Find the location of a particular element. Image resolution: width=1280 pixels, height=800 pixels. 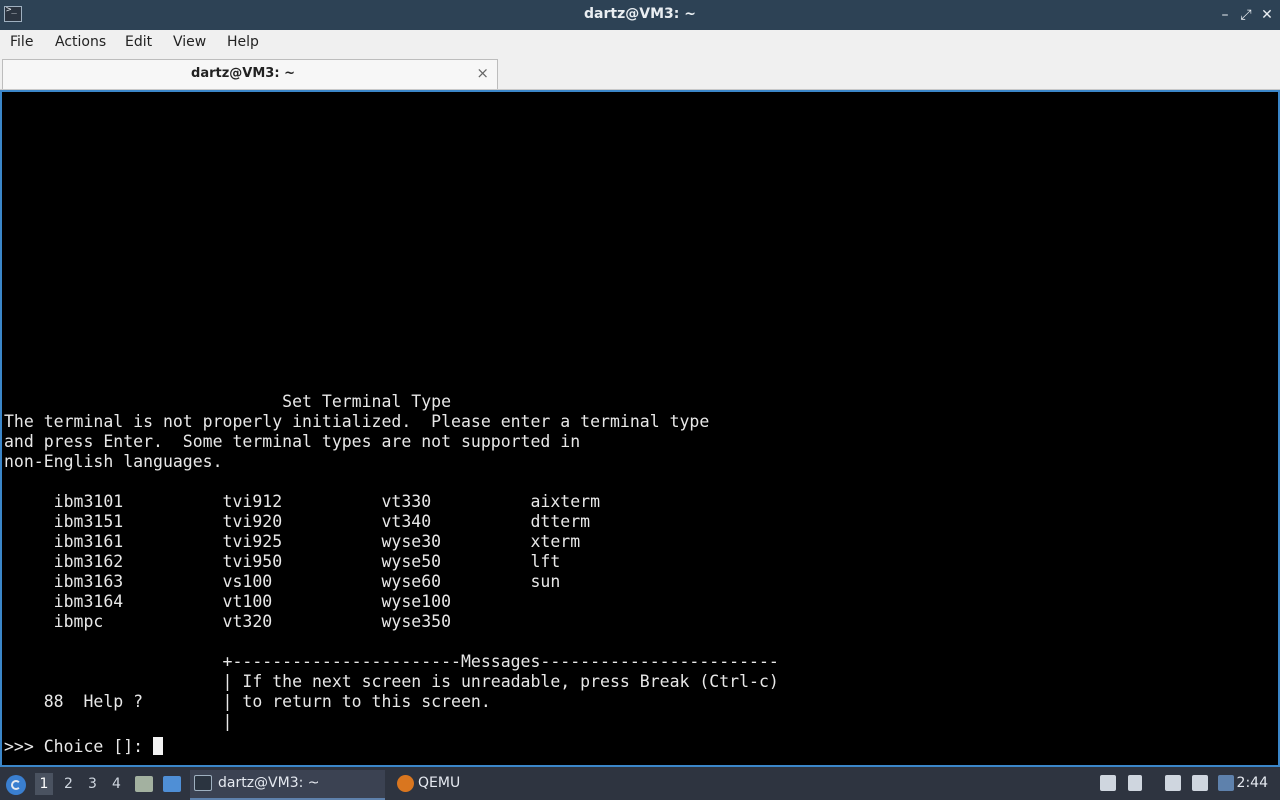

terminal-tab: dartz@VM3: ~ × is located at coordinates (250, 74).